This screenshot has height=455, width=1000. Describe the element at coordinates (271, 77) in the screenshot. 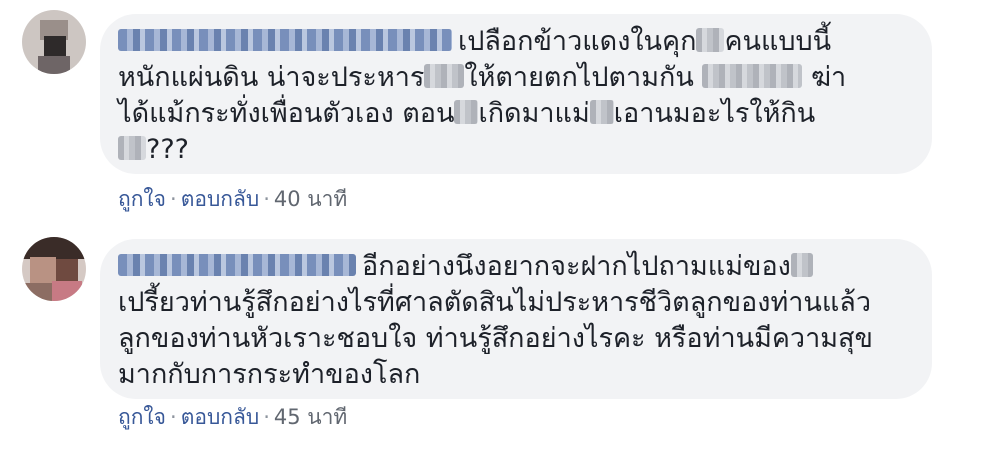

I see `comment-text-segment: หนักแผ่นดิน น่าจะประหาร` at that location.